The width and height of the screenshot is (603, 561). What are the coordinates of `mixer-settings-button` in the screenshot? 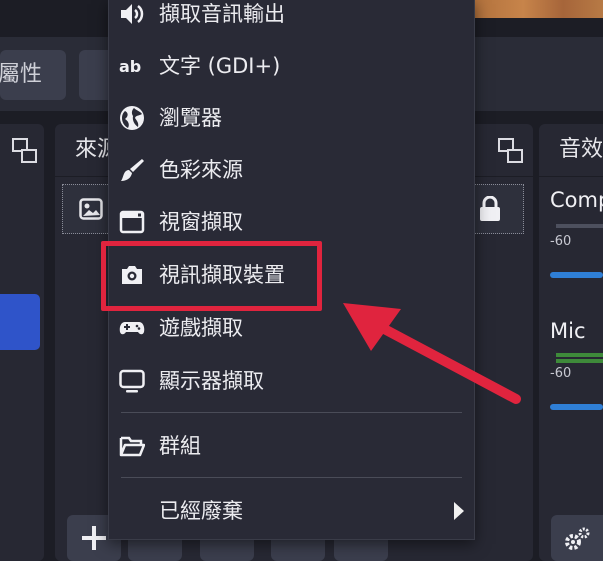 It's located at (577, 538).